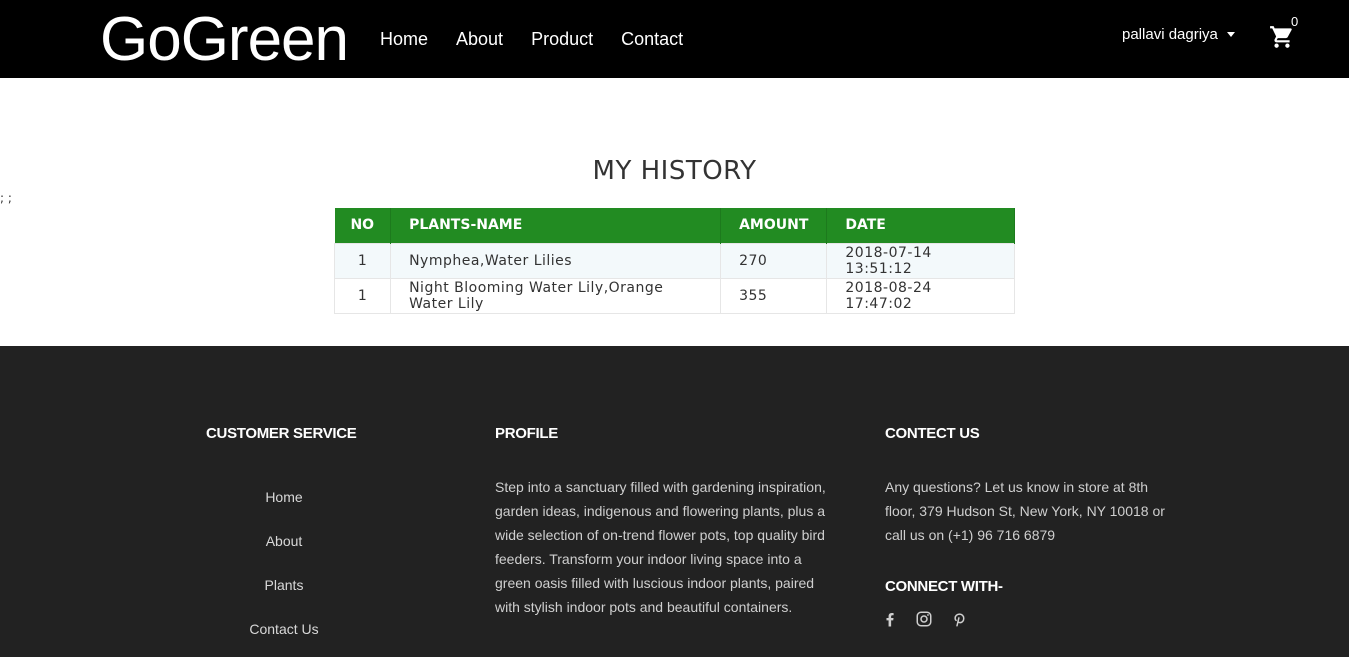  I want to click on nav-links: Home About Product Contact, so click(545, 39).